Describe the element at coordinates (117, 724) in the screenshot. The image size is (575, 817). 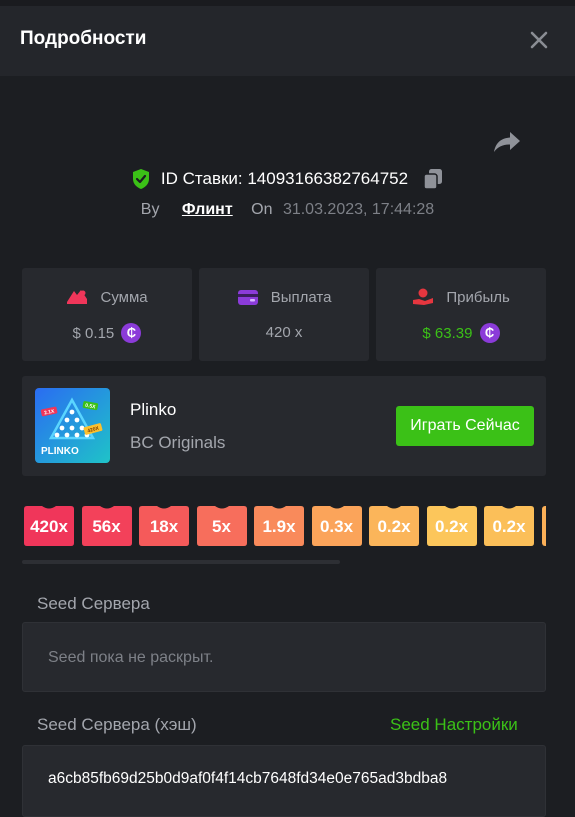
I see `server-seed-hash-label: Seed Сервера (хэш)` at that location.